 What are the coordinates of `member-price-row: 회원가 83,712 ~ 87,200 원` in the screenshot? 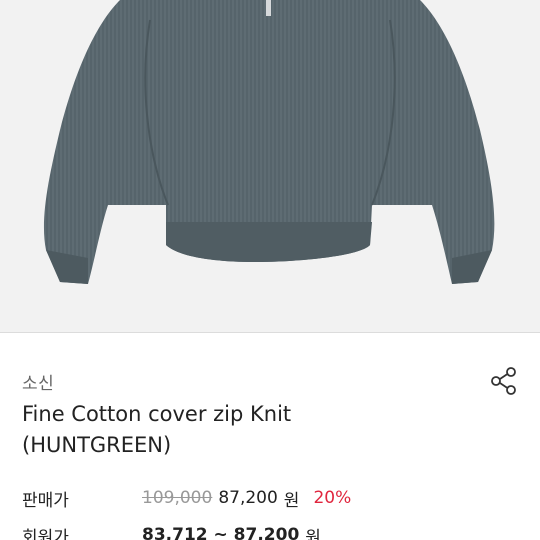 It's located at (178, 531).